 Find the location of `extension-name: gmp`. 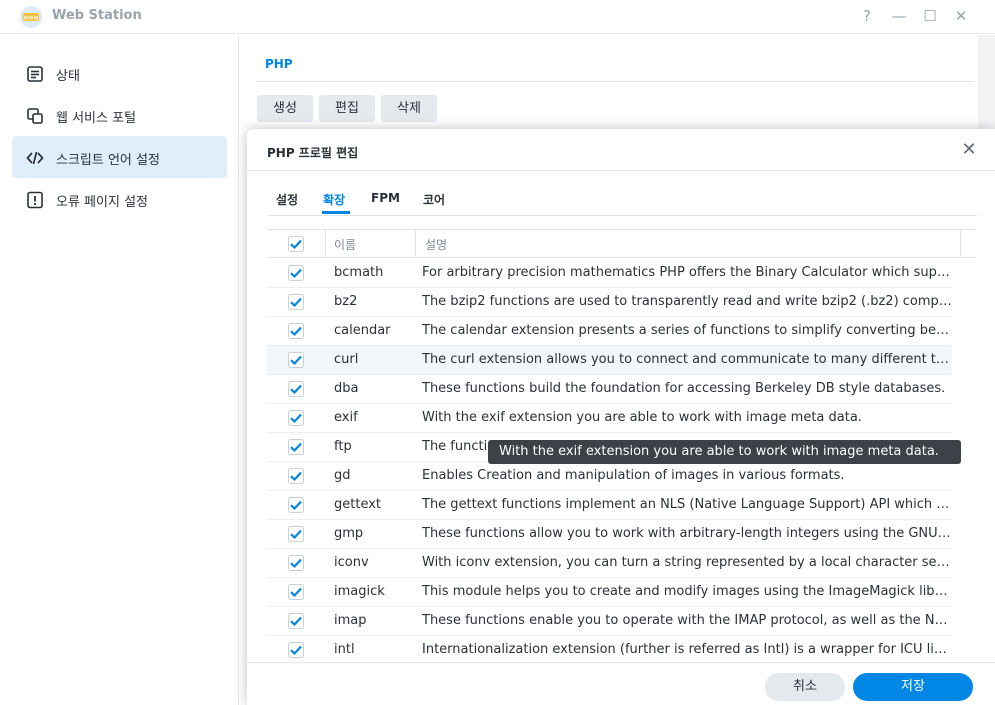

extension-name: gmp is located at coordinates (349, 533).